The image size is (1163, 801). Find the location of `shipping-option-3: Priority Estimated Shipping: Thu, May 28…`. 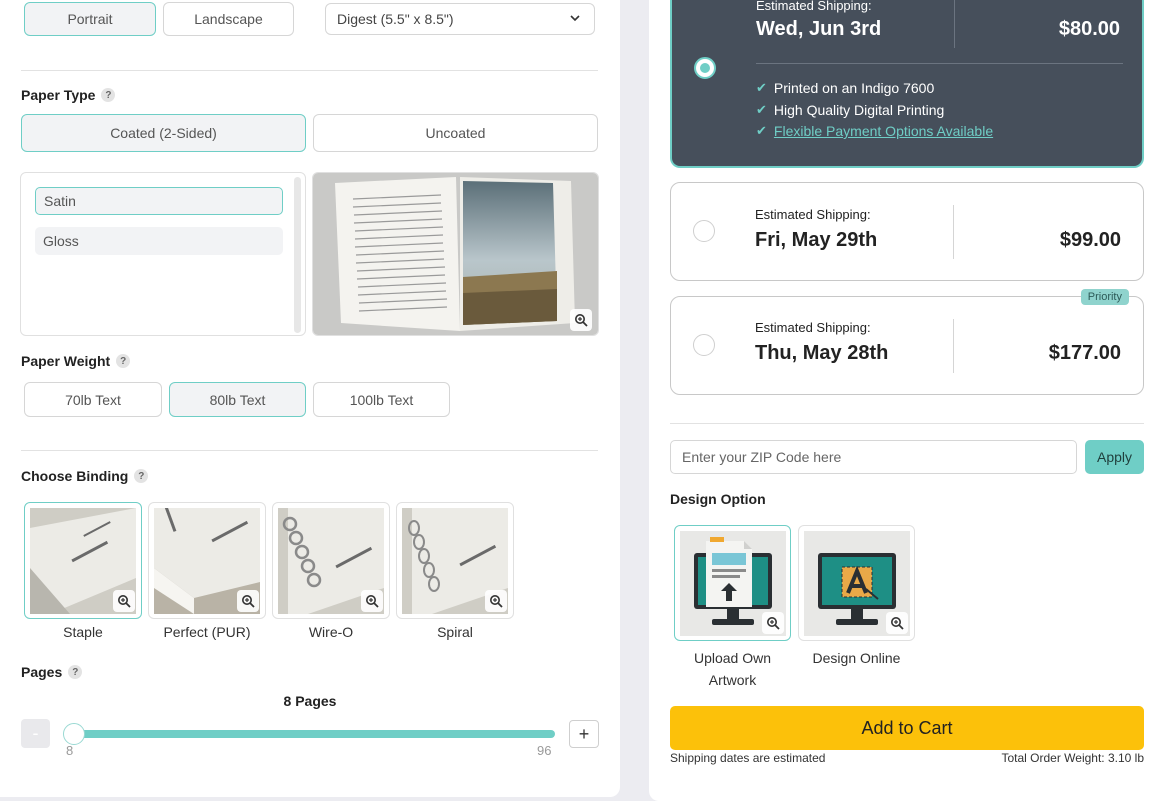

shipping-option-3: Priority Estimated Shipping: Thu, May 28… is located at coordinates (907, 342).